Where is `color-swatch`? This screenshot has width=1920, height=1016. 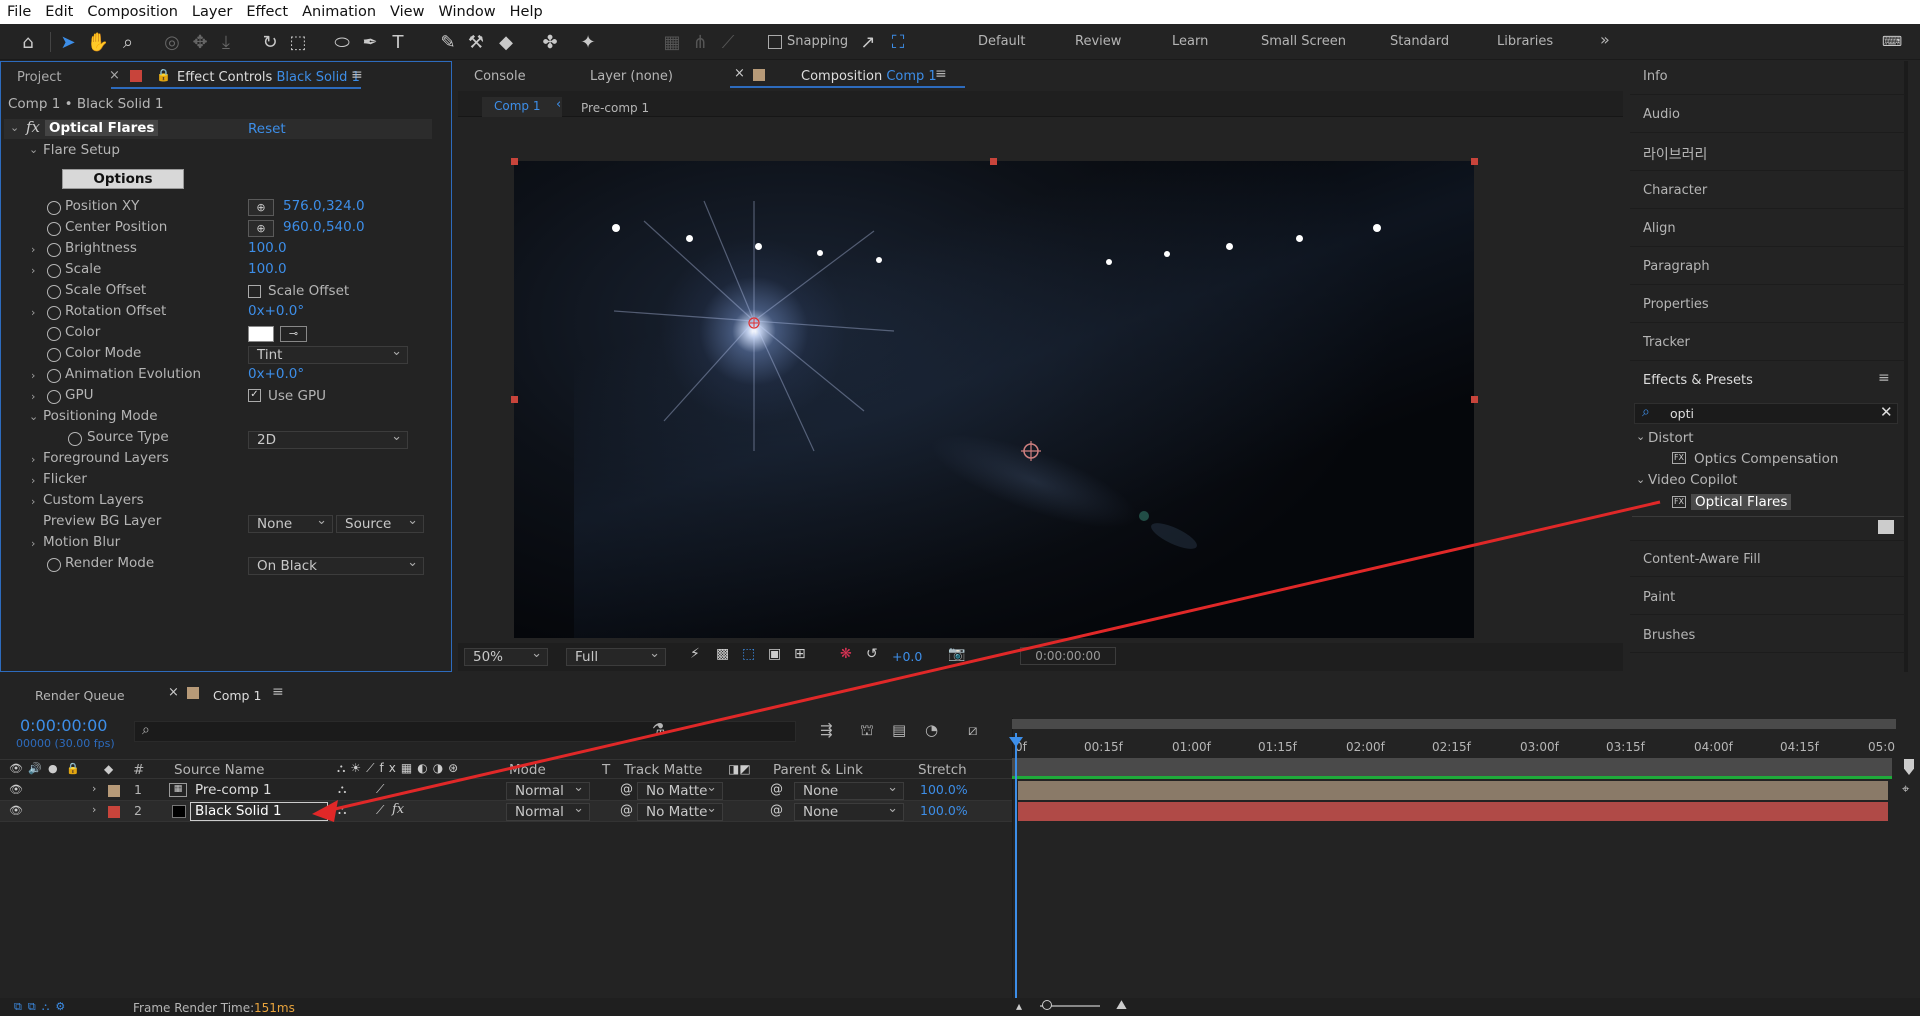
color-swatch is located at coordinates (261, 334).